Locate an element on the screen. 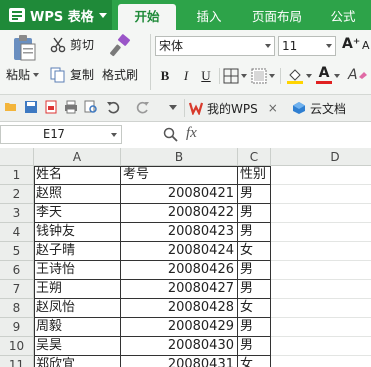 This screenshot has width=371, height=367. paste-button is located at coordinates (24, 48).